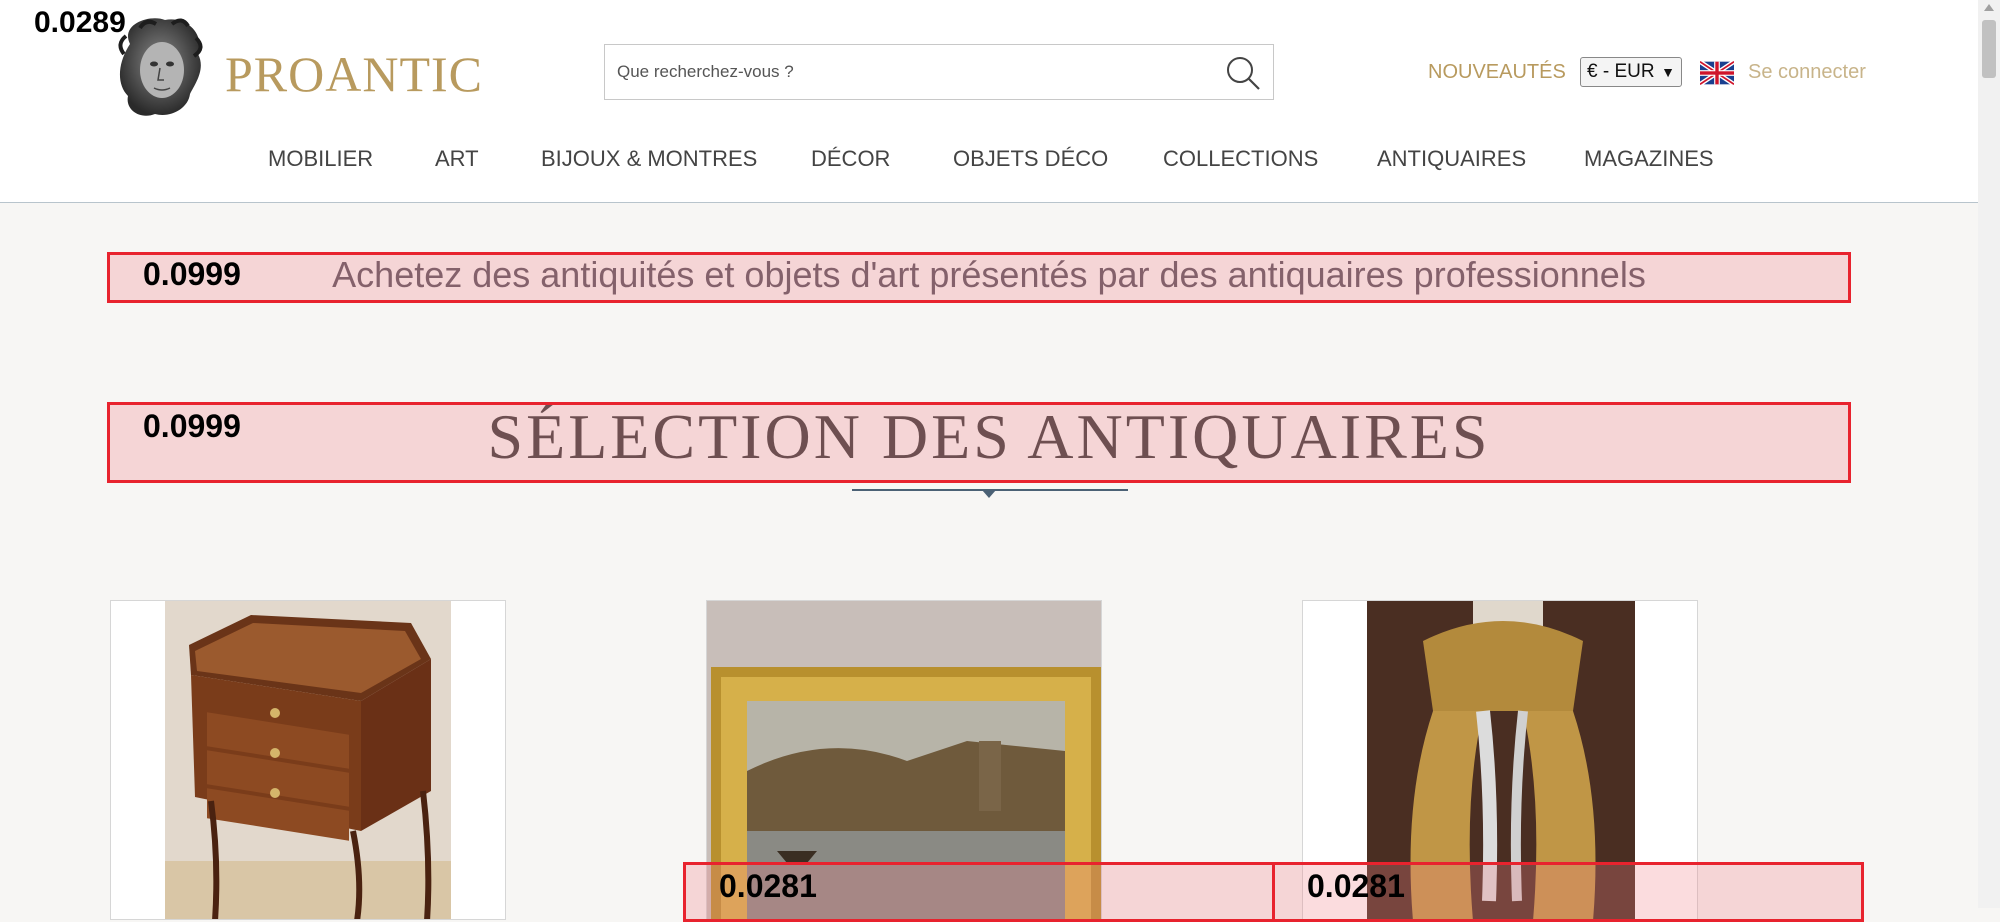 The height and width of the screenshot is (922, 2000). I want to click on nav-item-decor: DÉCOR, so click(850, 159).